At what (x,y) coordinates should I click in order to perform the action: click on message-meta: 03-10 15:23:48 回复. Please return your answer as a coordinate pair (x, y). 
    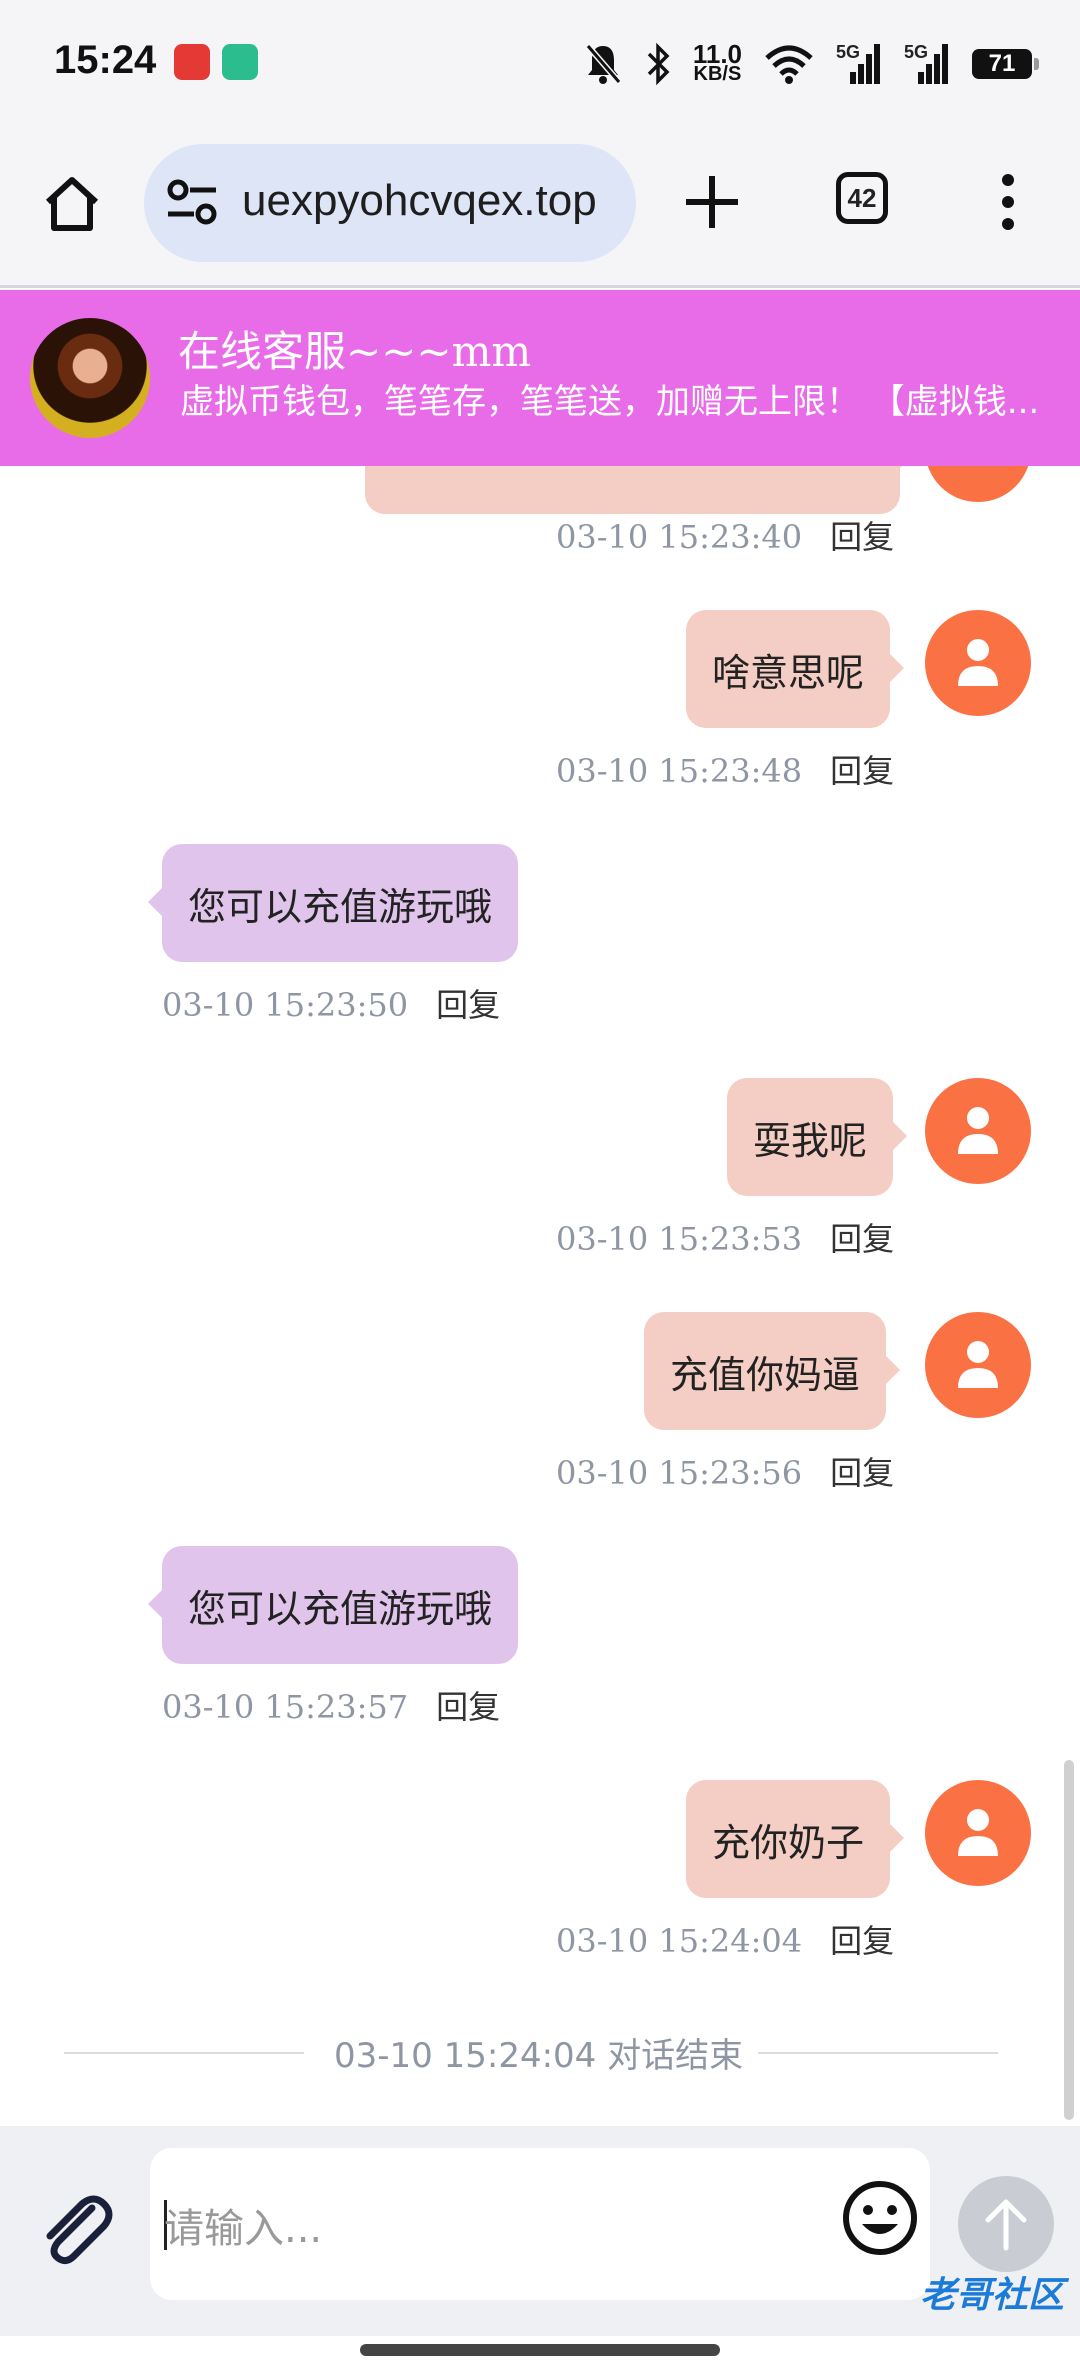
    Looking at the image, I should click on (725, 769).